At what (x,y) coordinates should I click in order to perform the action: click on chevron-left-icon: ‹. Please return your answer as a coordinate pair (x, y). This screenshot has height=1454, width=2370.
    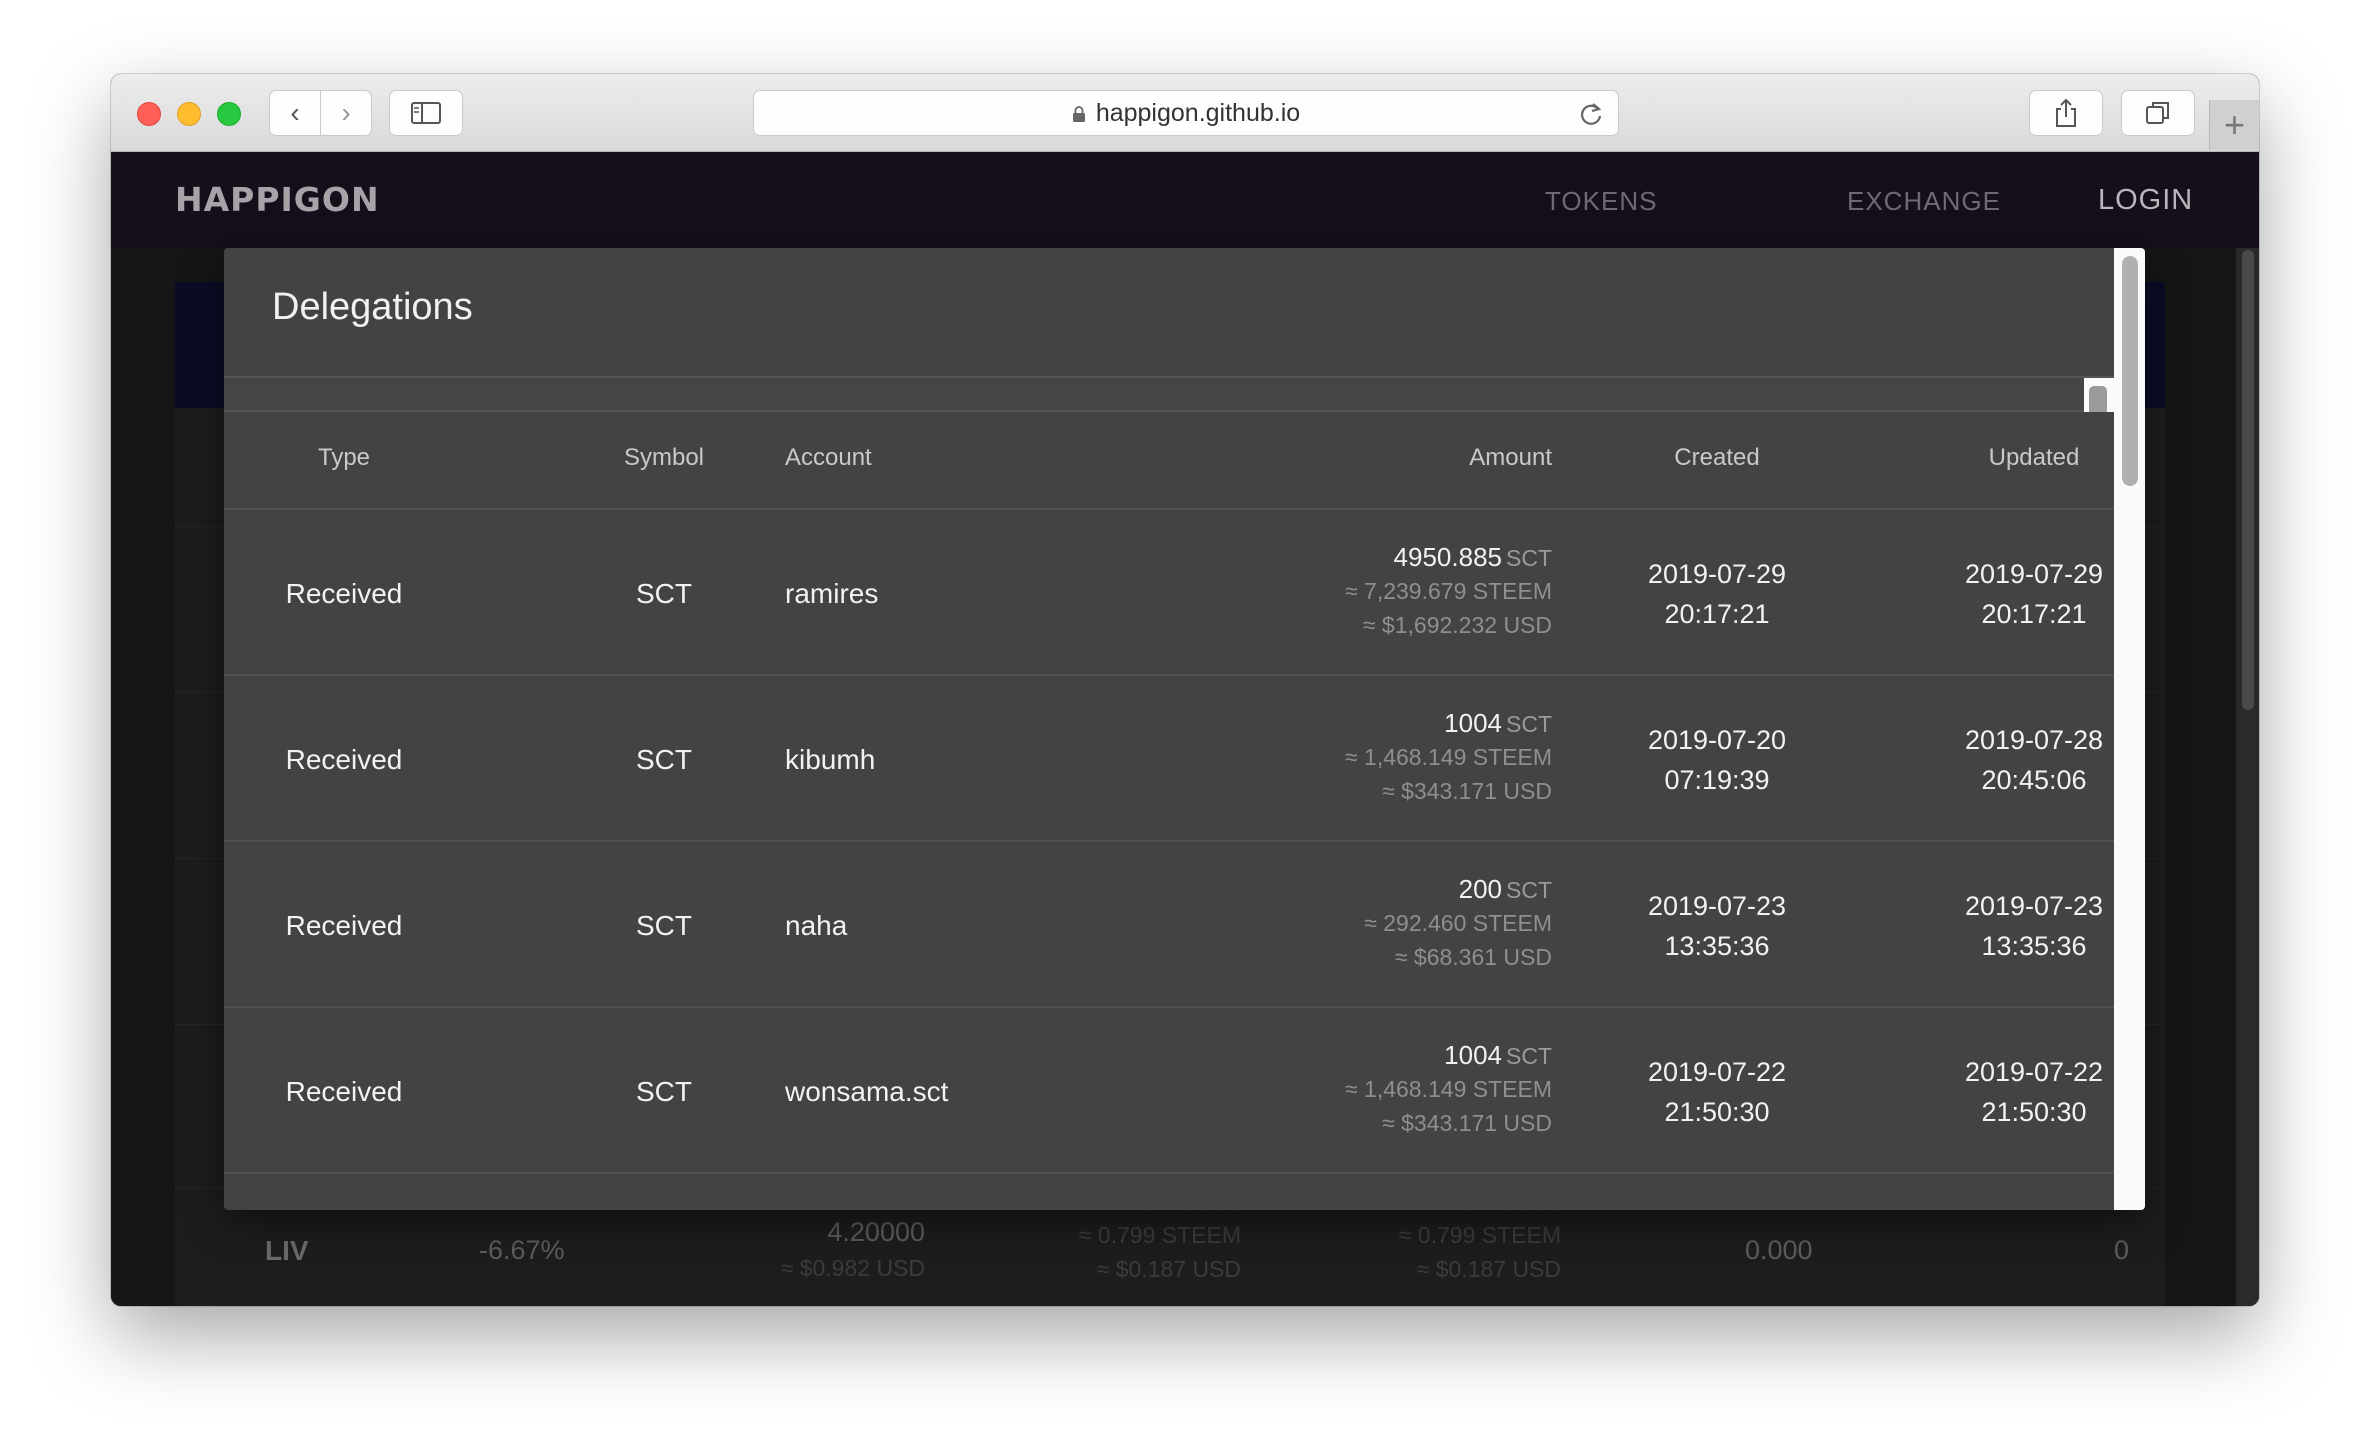
    Looking at the image, I should click on (295, 112).